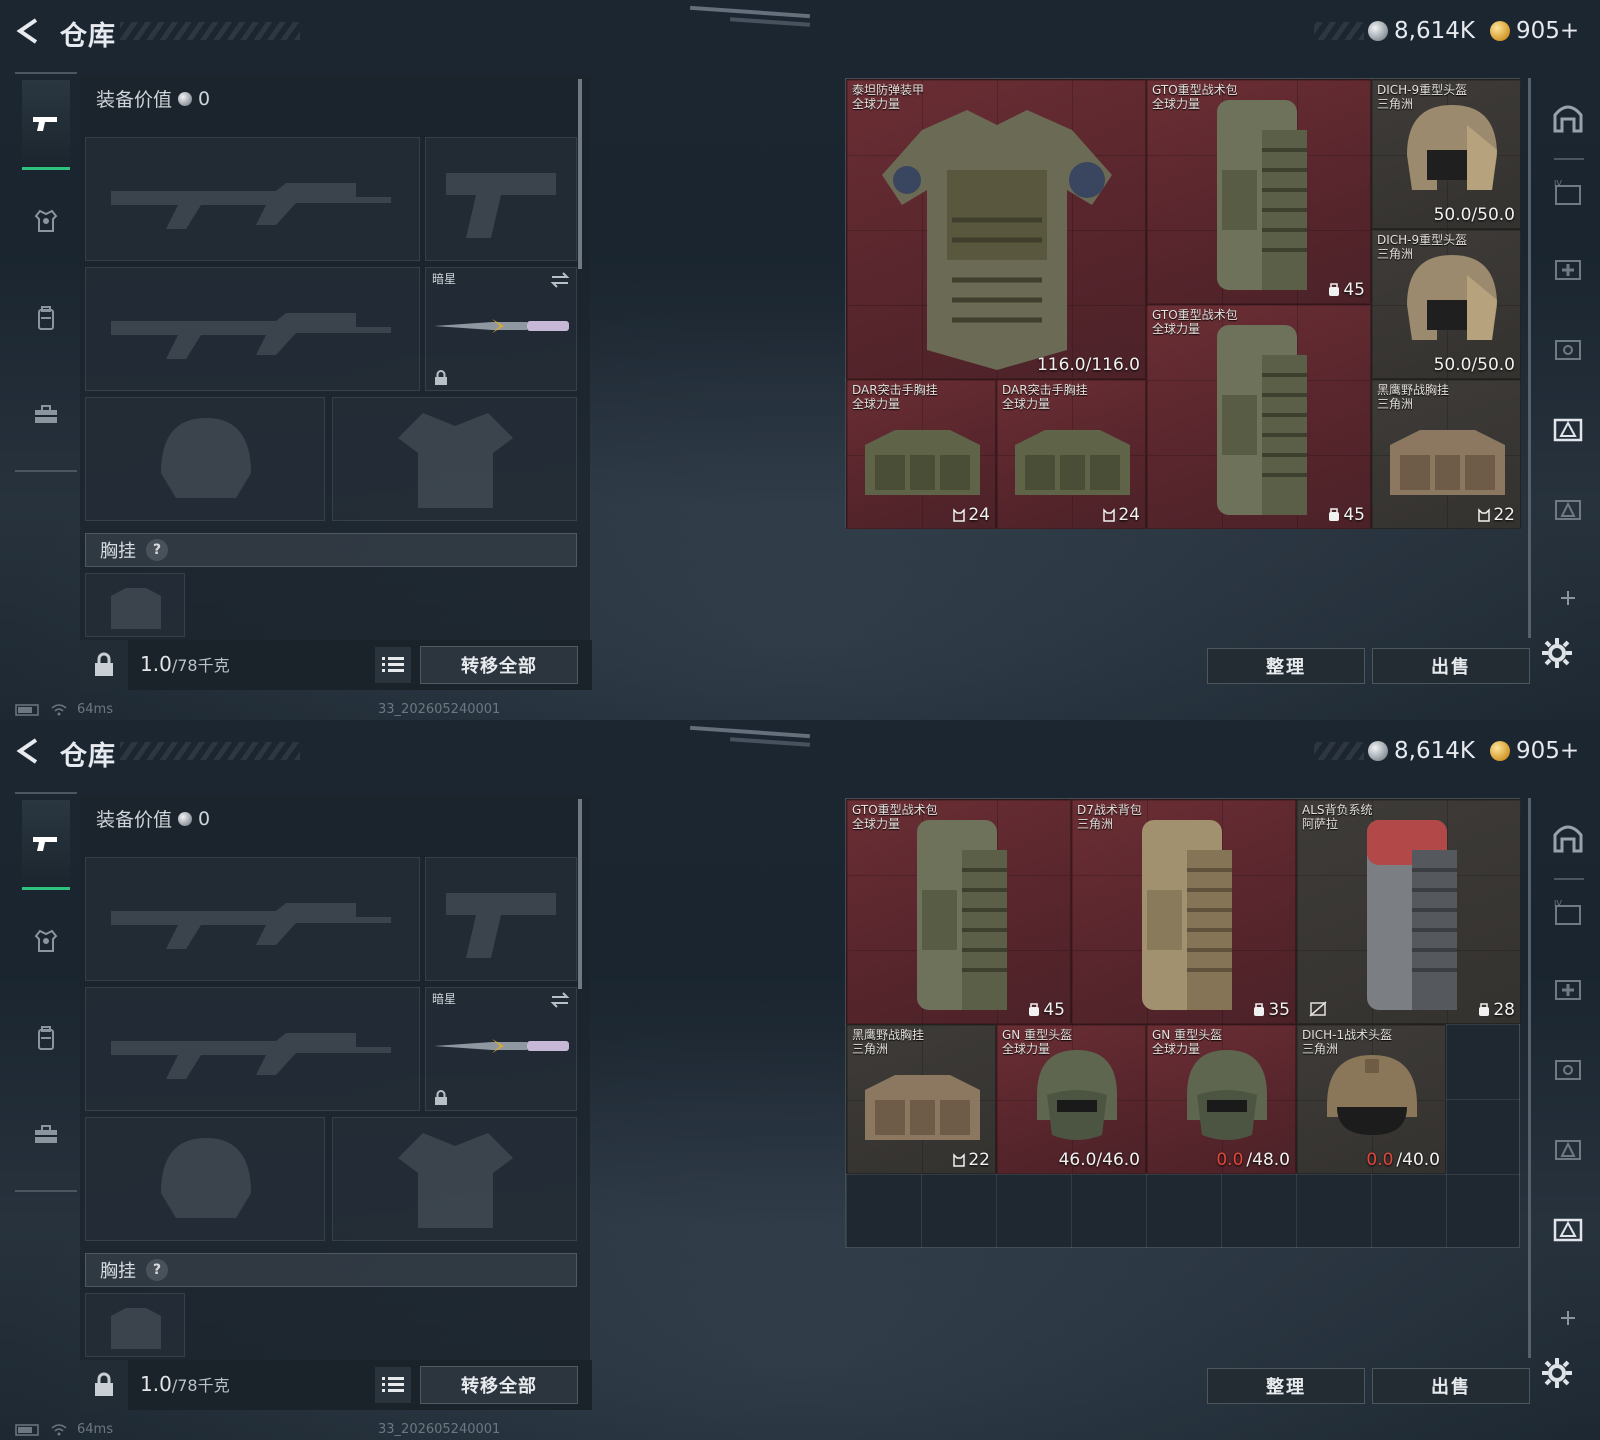 The image size is (1600, 1440). What do you see at coordinates (959, 515) in the screenshot?
I see `rig-capacity-icon` at bounding box center [959, 515].